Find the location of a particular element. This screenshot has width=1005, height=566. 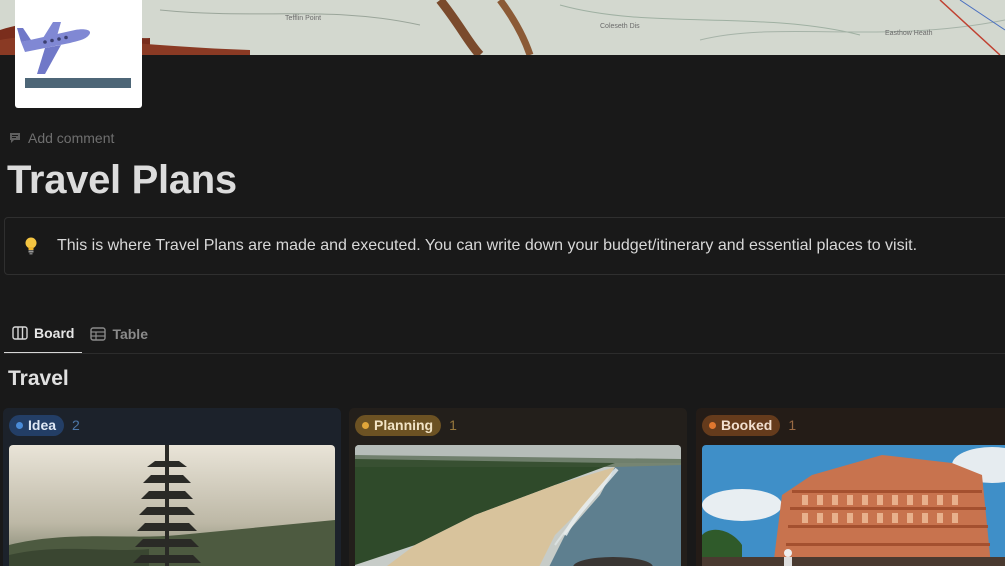

tab-table: Table is located at coordinates (119, 336).